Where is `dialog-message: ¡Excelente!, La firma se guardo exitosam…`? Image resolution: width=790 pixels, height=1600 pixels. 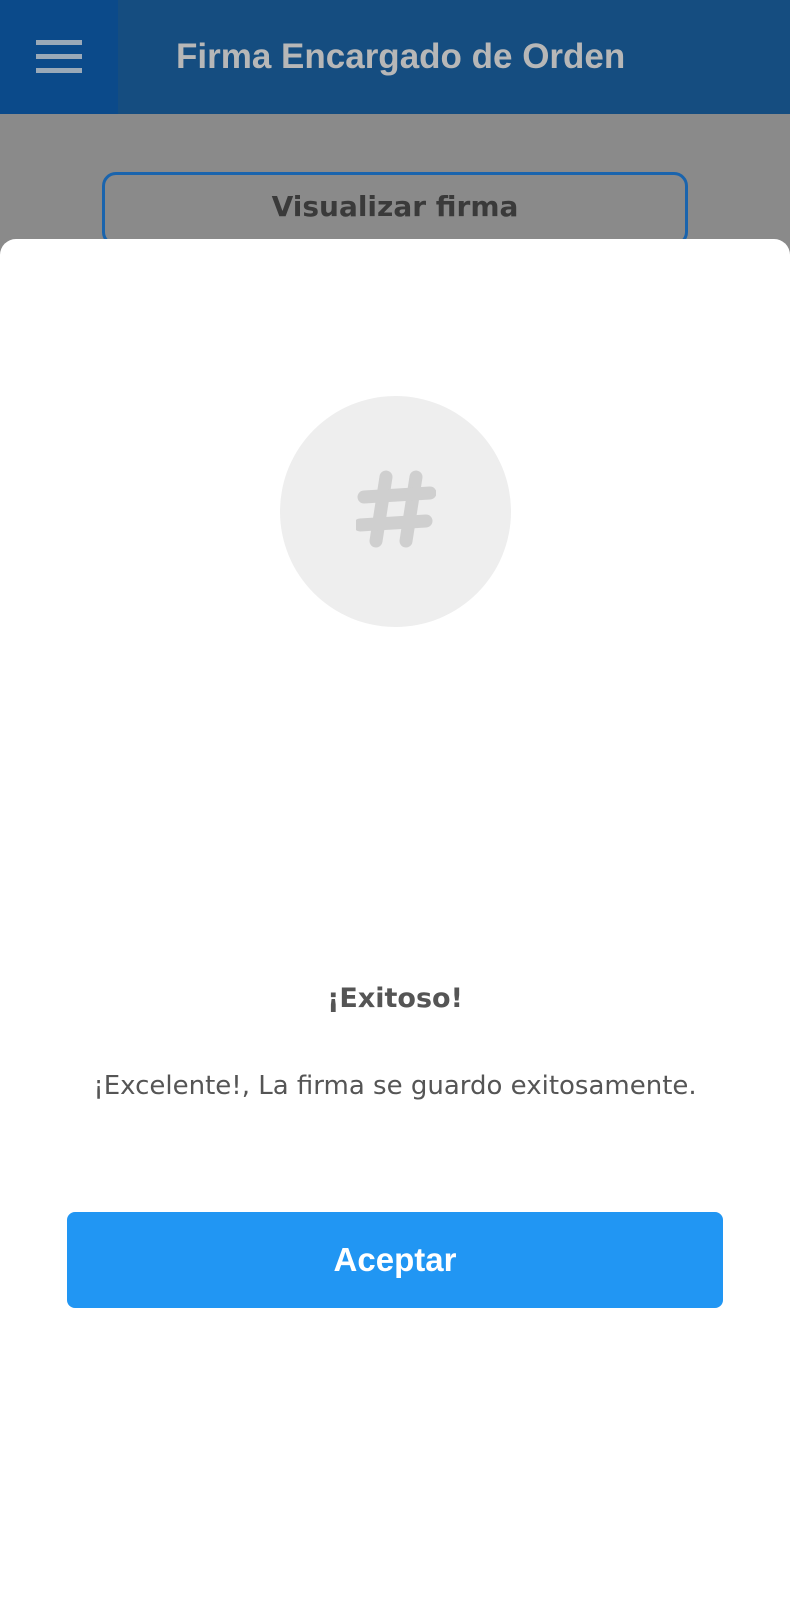
dialog-message: ¡Excelente!, La firma se guardo exitosam… is located at coordinates (395, 1086).